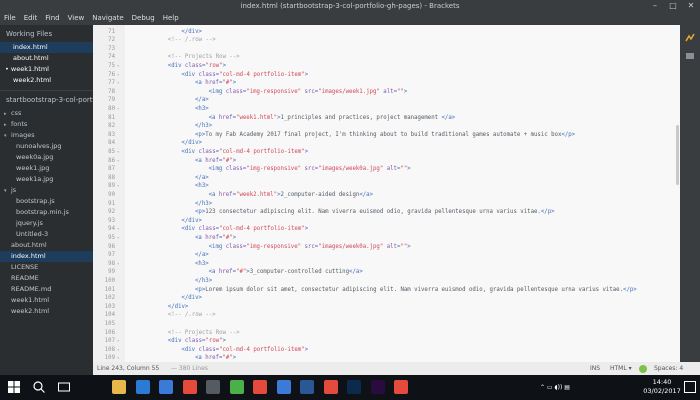 The image size is (700, 400). Describe the element at coordinates (46, 234) in the screenshot. I see `tree-file: Untitled-3` at that location.